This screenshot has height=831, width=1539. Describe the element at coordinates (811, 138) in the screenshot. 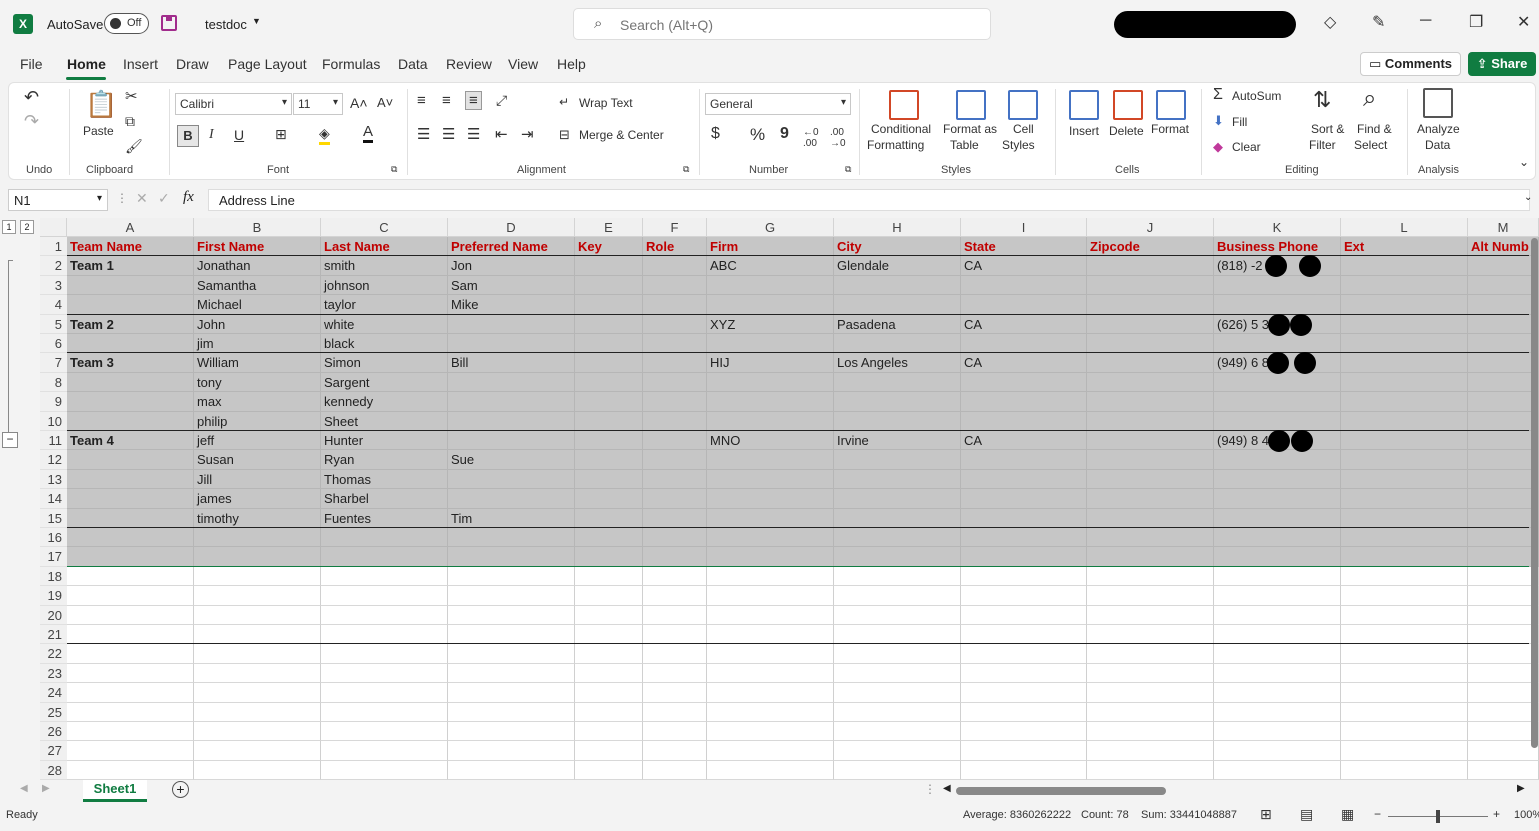

I see `increase-decimal-icon: ←0.00` at that location.